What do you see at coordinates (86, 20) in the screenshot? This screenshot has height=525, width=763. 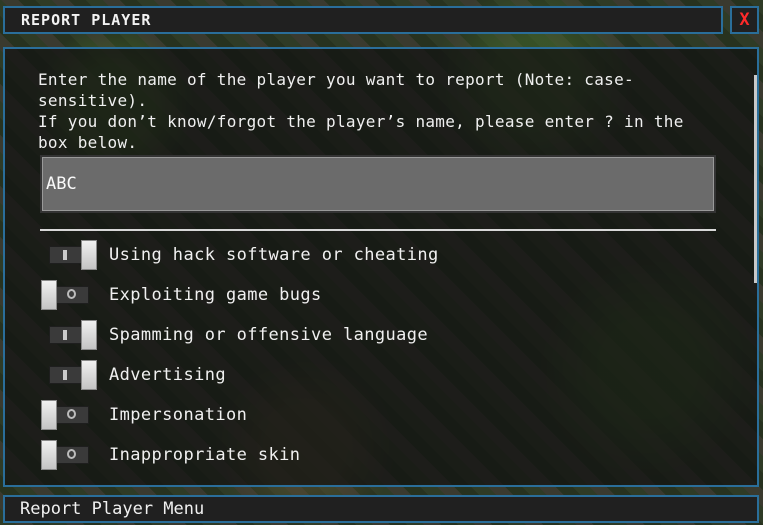 I see `window-title: REPORT PLAYER` at bounding box center [86, 20].